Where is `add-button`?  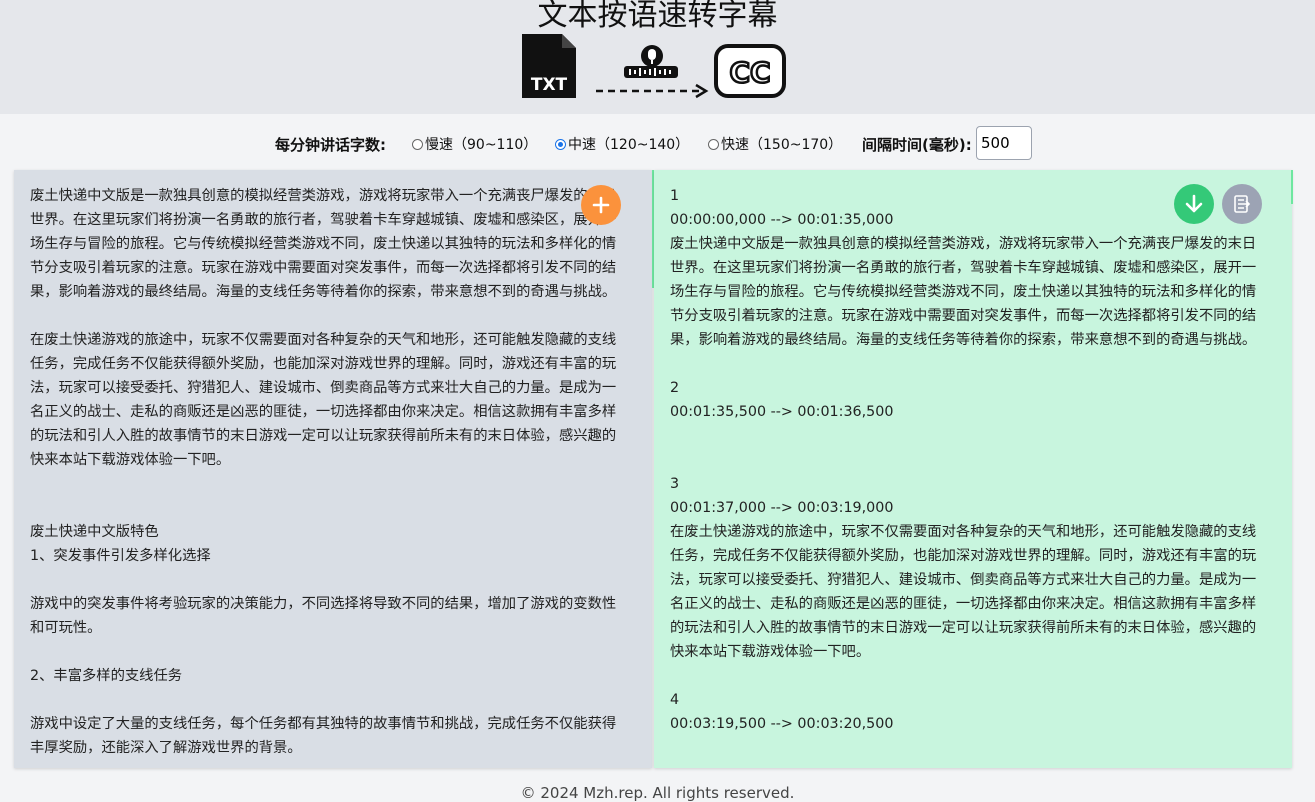
add-button is located at coordinates (601, 205).